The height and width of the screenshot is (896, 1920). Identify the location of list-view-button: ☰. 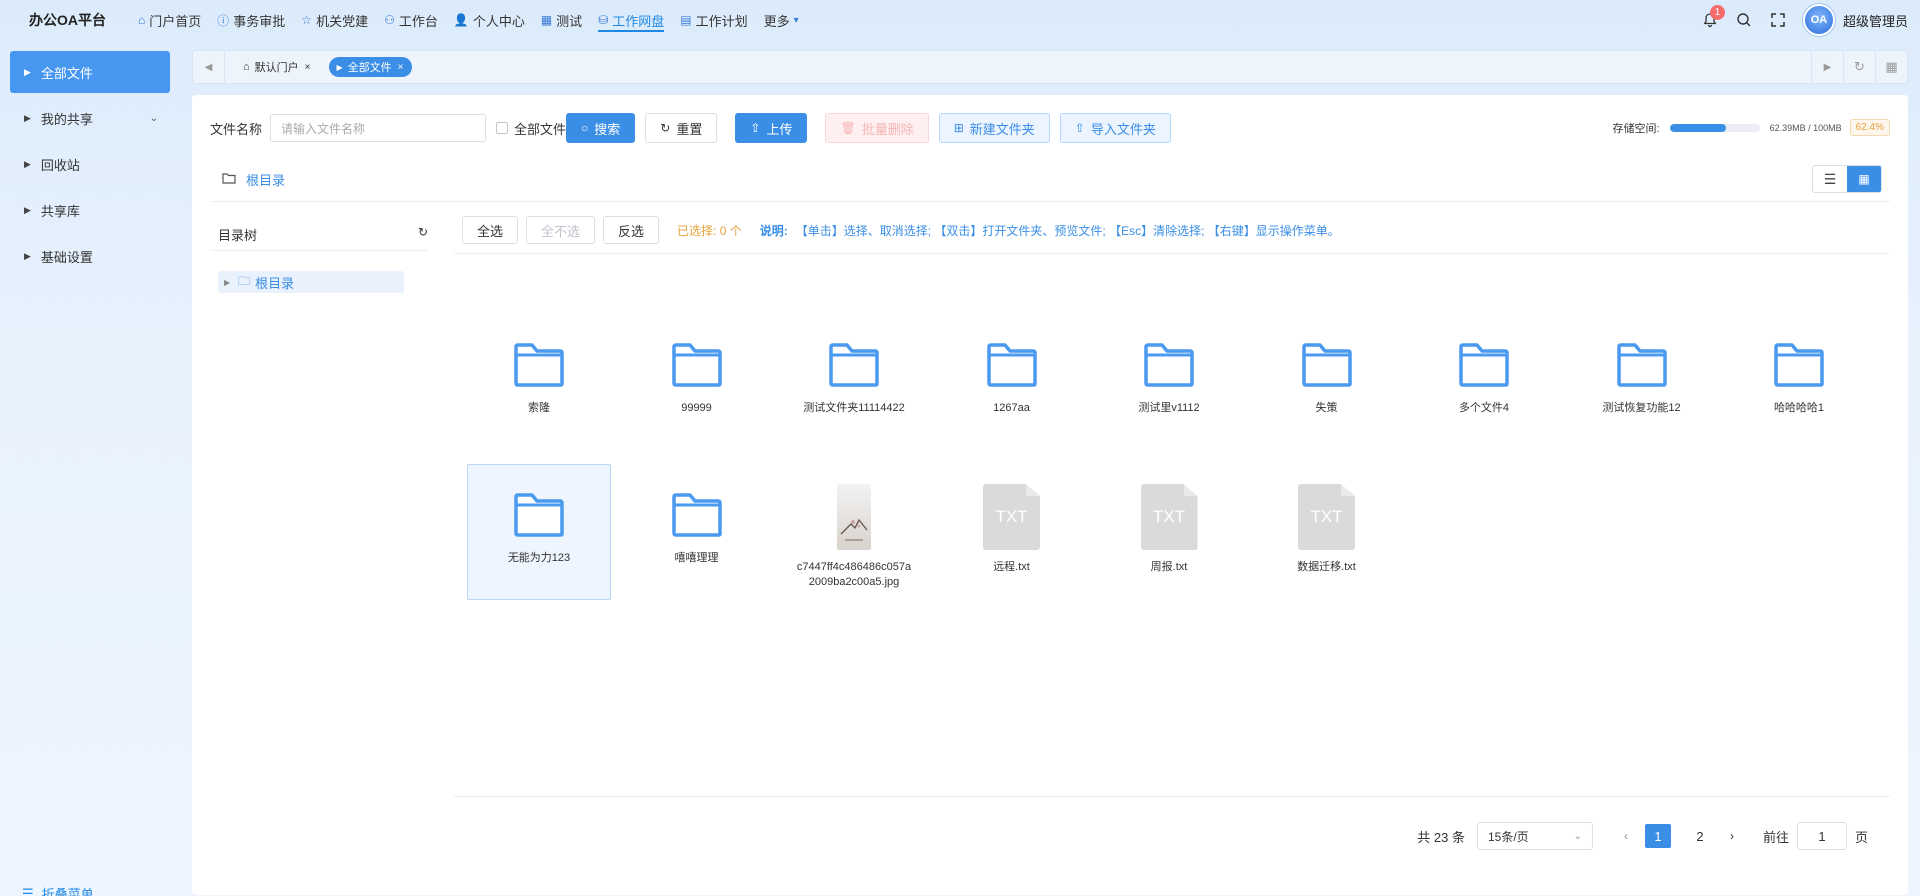
(1830, 179).